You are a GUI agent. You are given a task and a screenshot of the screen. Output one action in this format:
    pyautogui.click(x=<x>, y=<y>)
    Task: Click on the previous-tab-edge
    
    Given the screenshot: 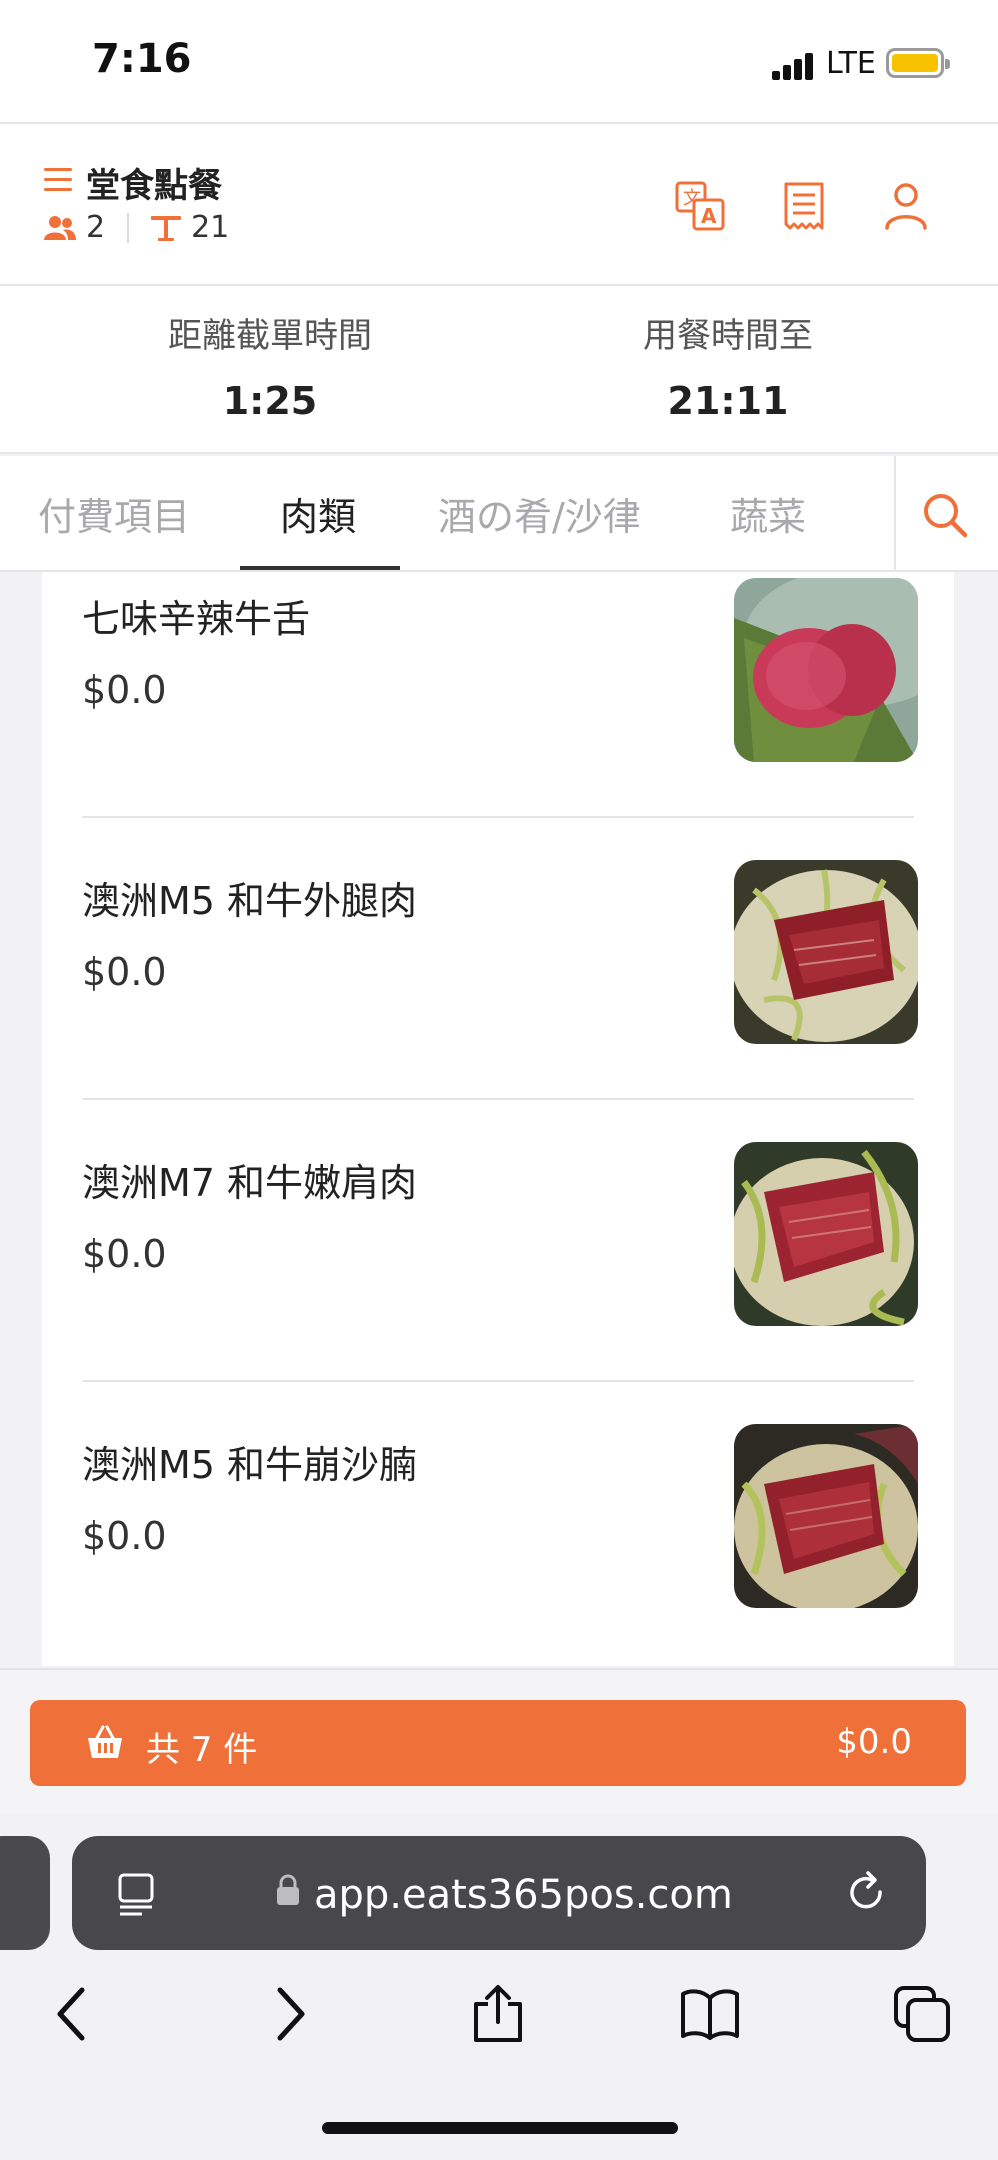 What is the action you would take?
    pyautogui.click(x=25, y=1893)
    